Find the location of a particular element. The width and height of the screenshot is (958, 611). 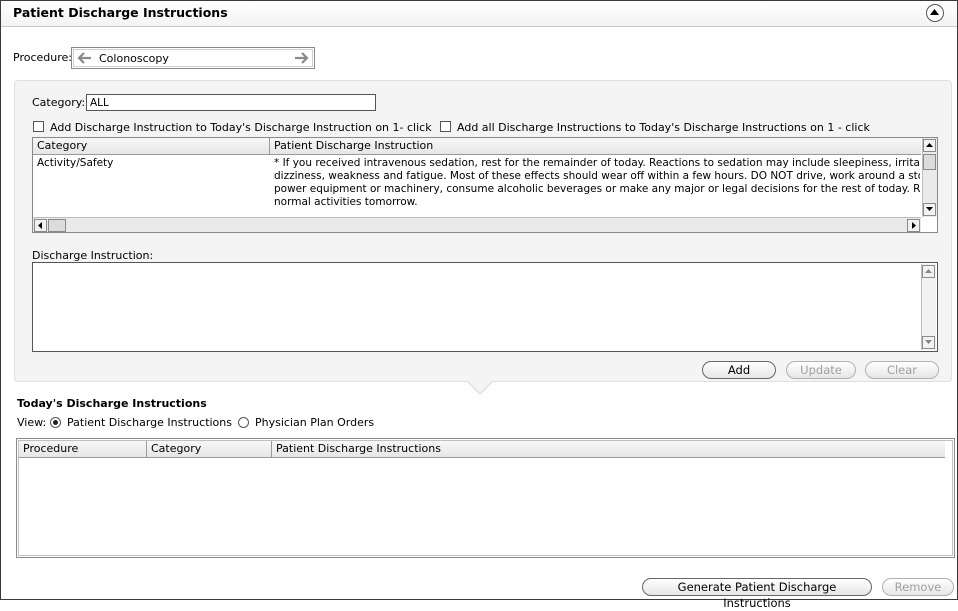

column-header-patient-instructions: Patient Discharge Instructions is located at coordinates (608, 449).